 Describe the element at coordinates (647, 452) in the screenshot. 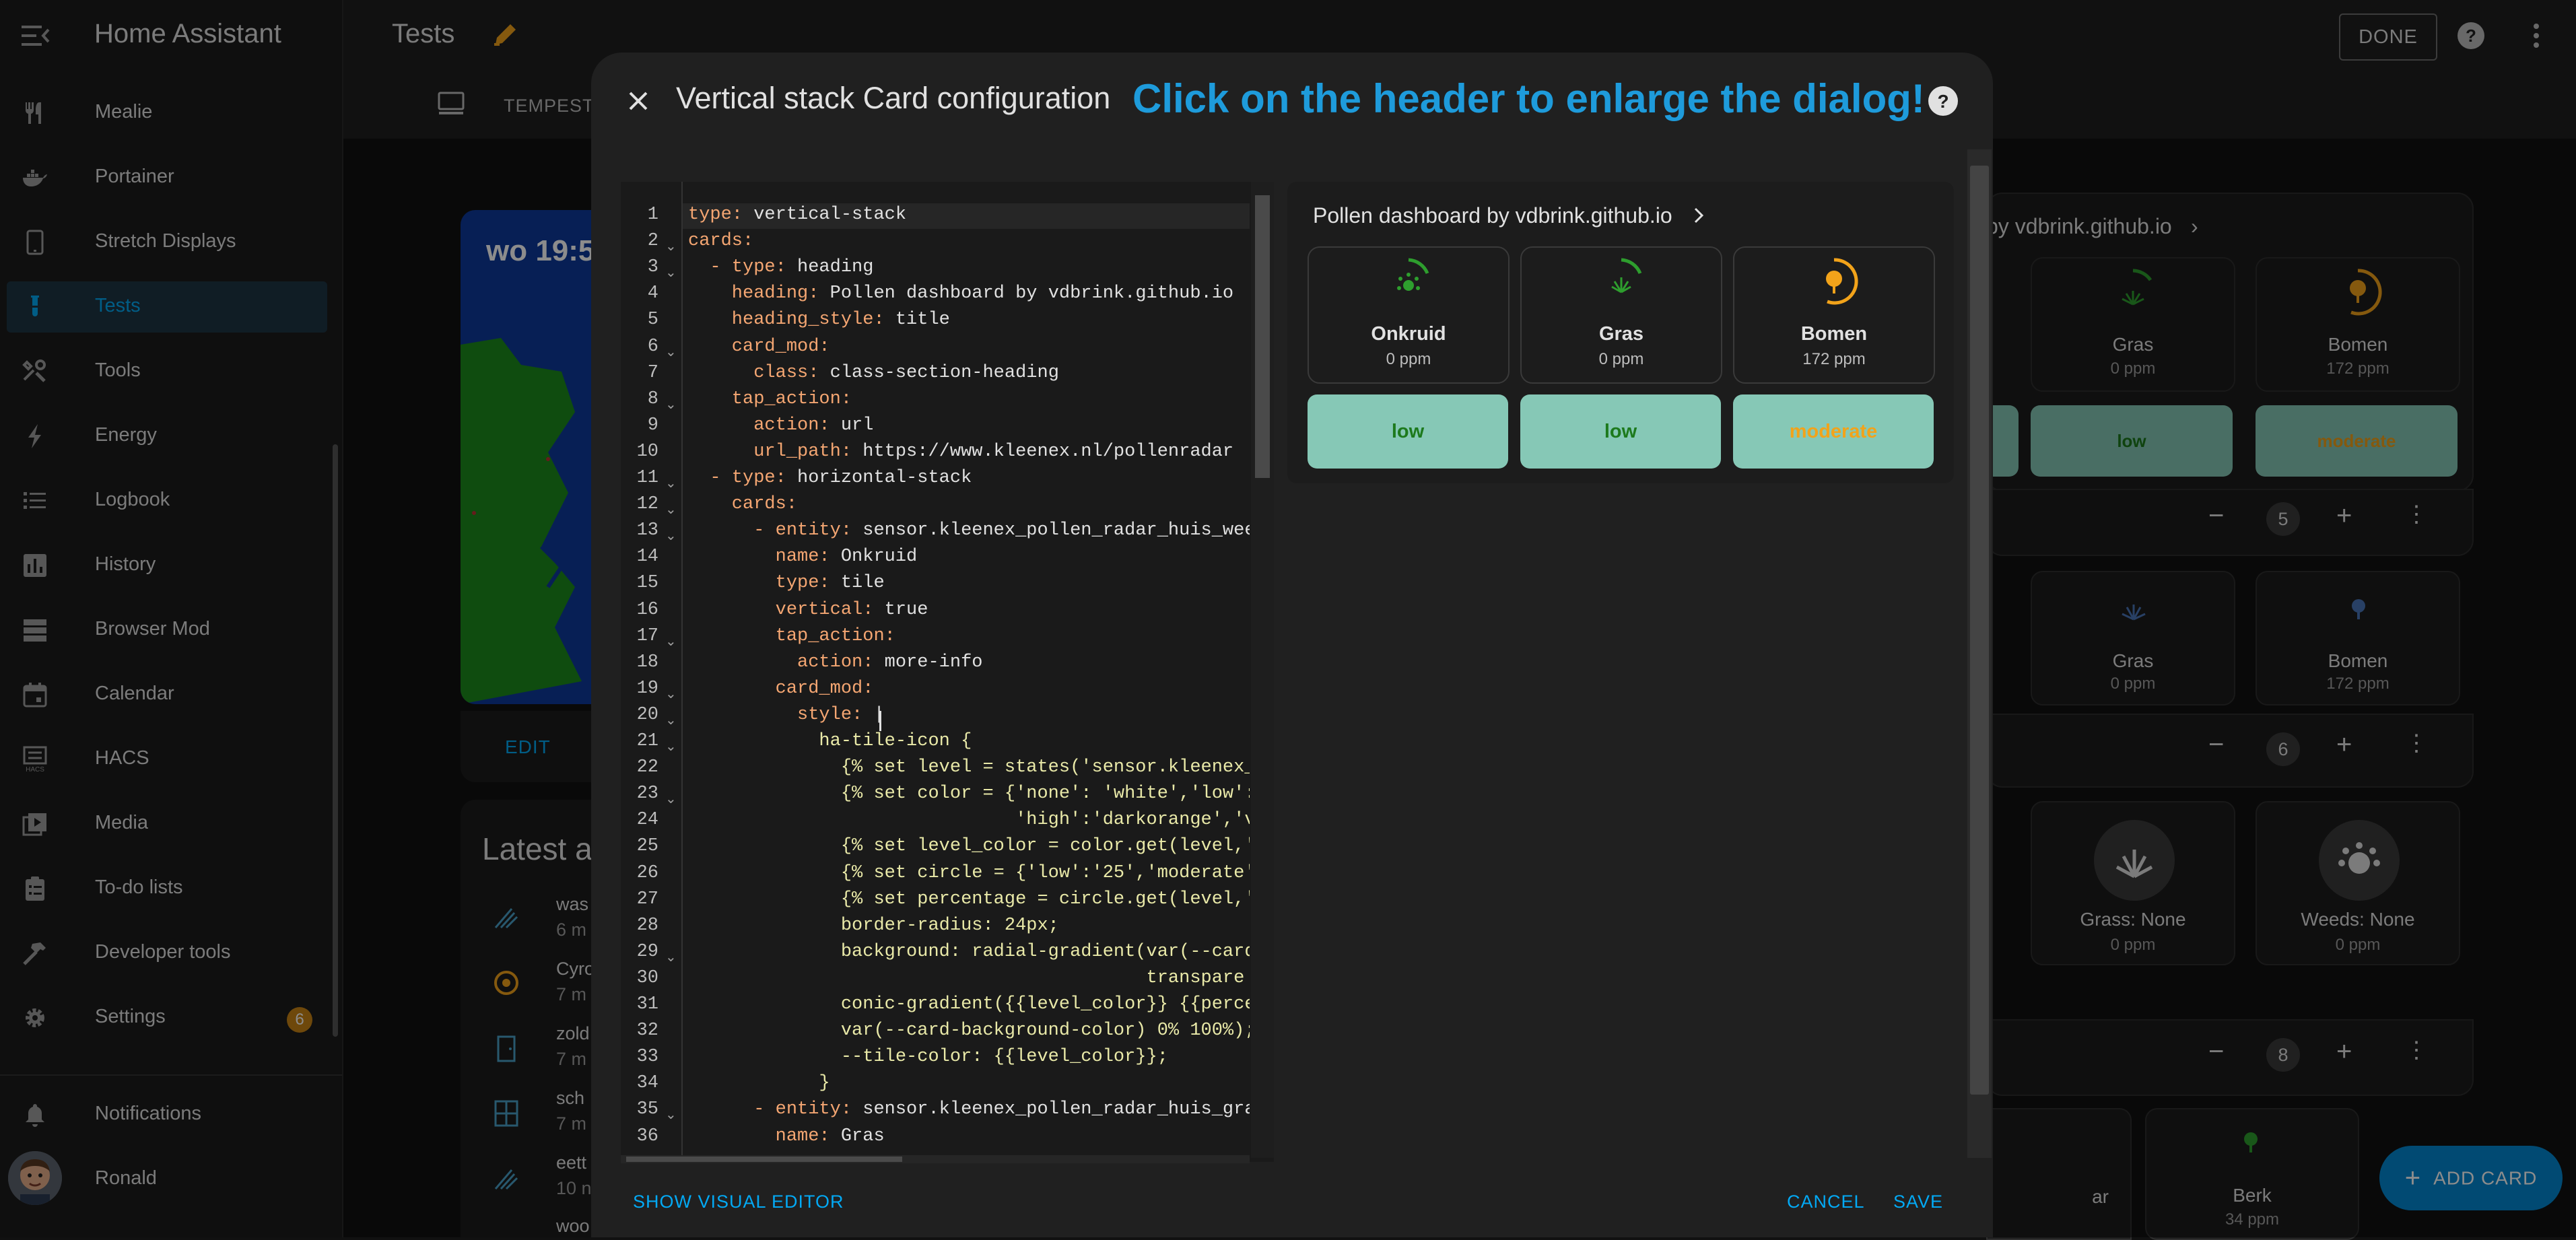

I see `line-number: 10` at that location.